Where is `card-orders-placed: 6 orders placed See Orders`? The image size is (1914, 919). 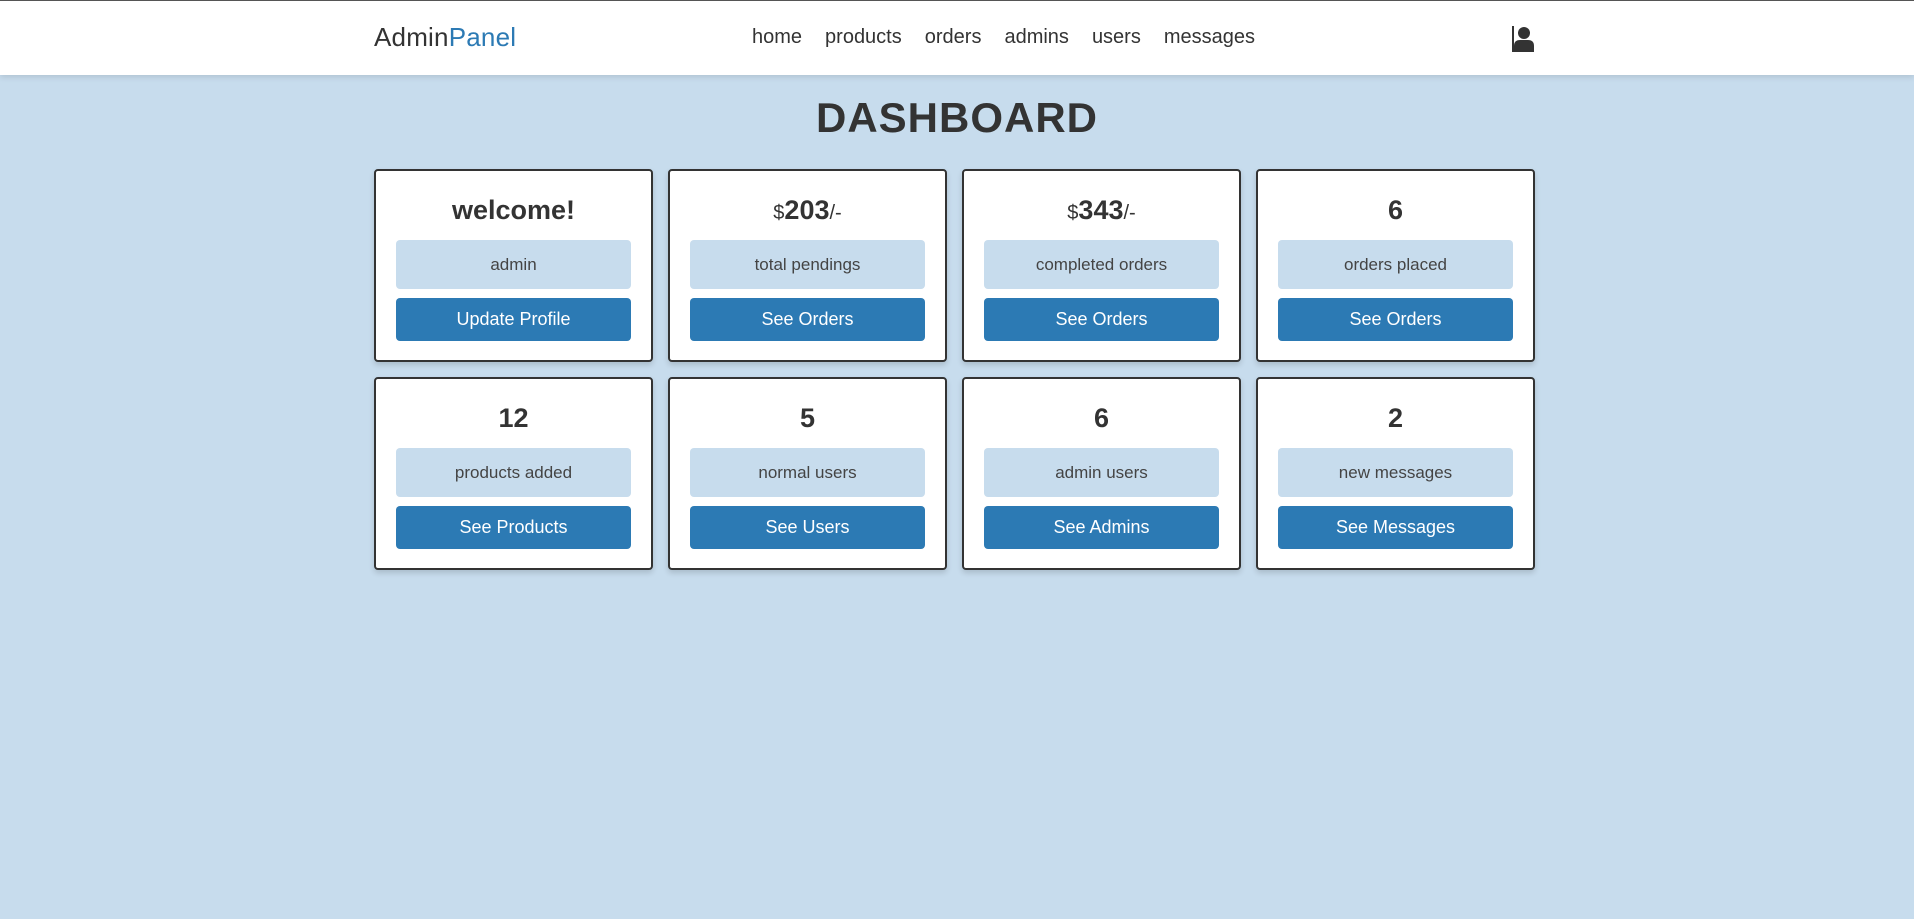 card-orders-placed: 6 orders placed See Orders is located at coordinates (1395, 265).